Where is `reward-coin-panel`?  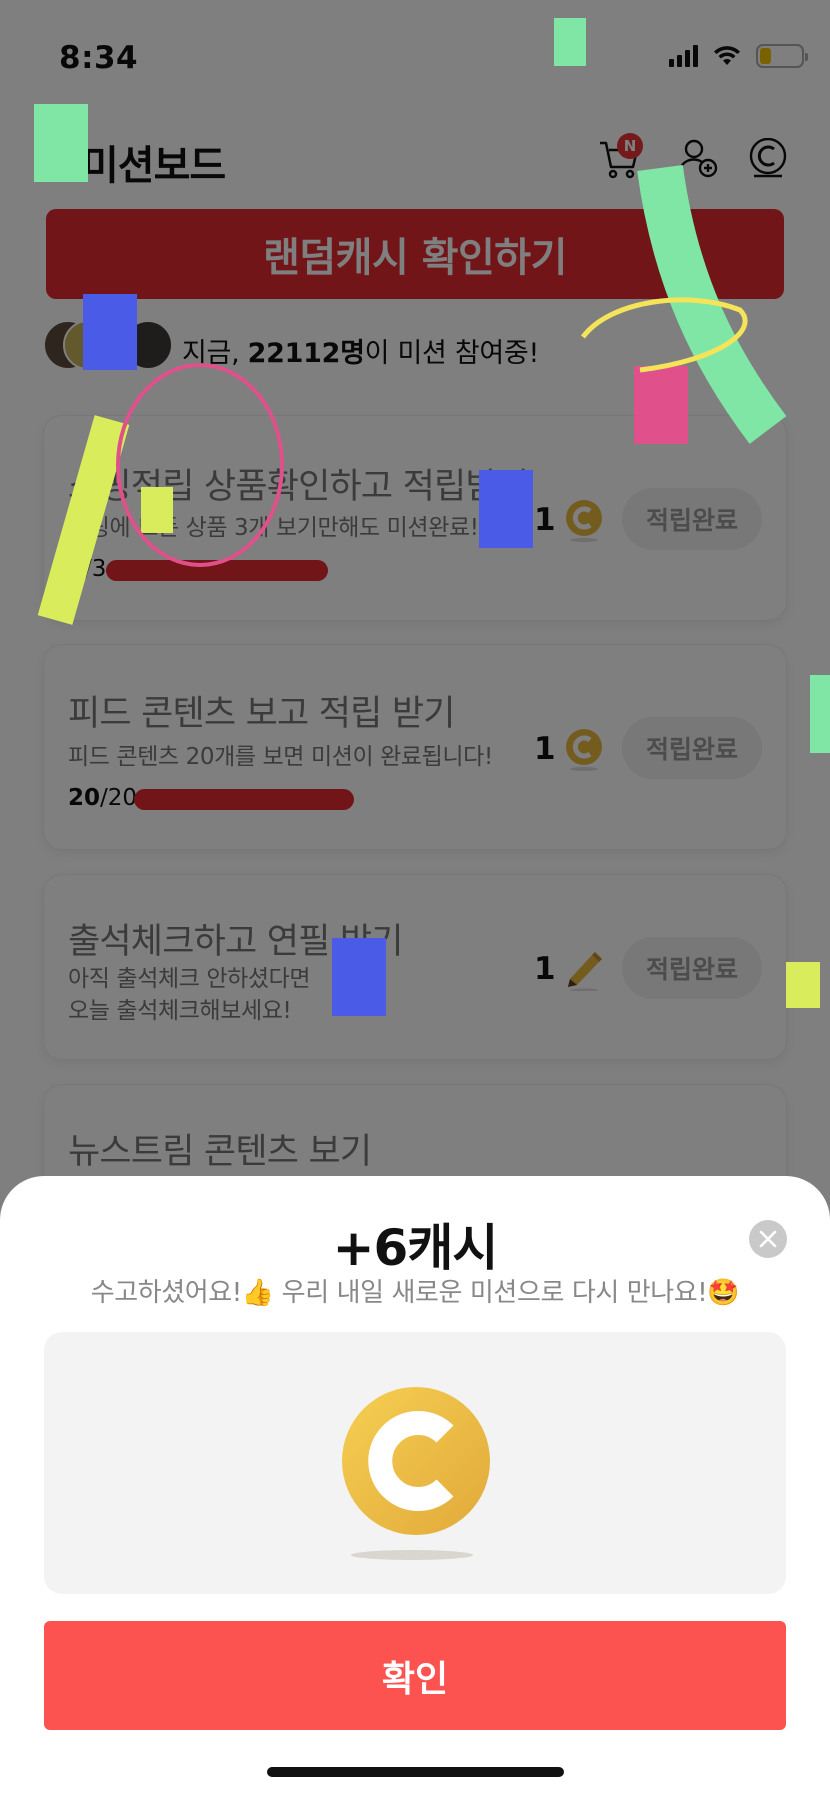 reward-coin-panel is located at coordinates (415, 1463).